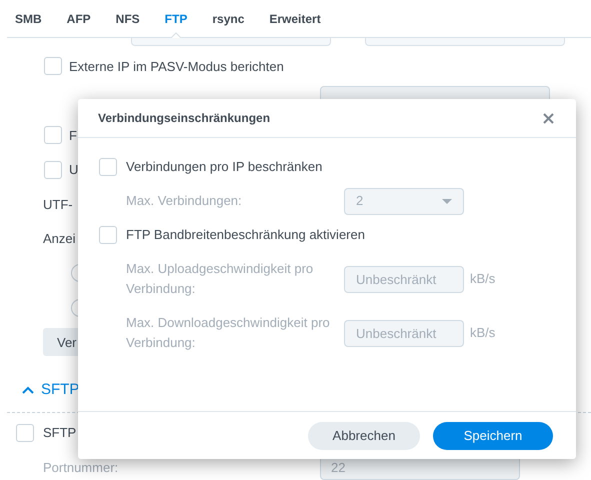 This screenshot has height=480, width=591. I want to click on checkbox-label: SFTP, so click(59, 433).